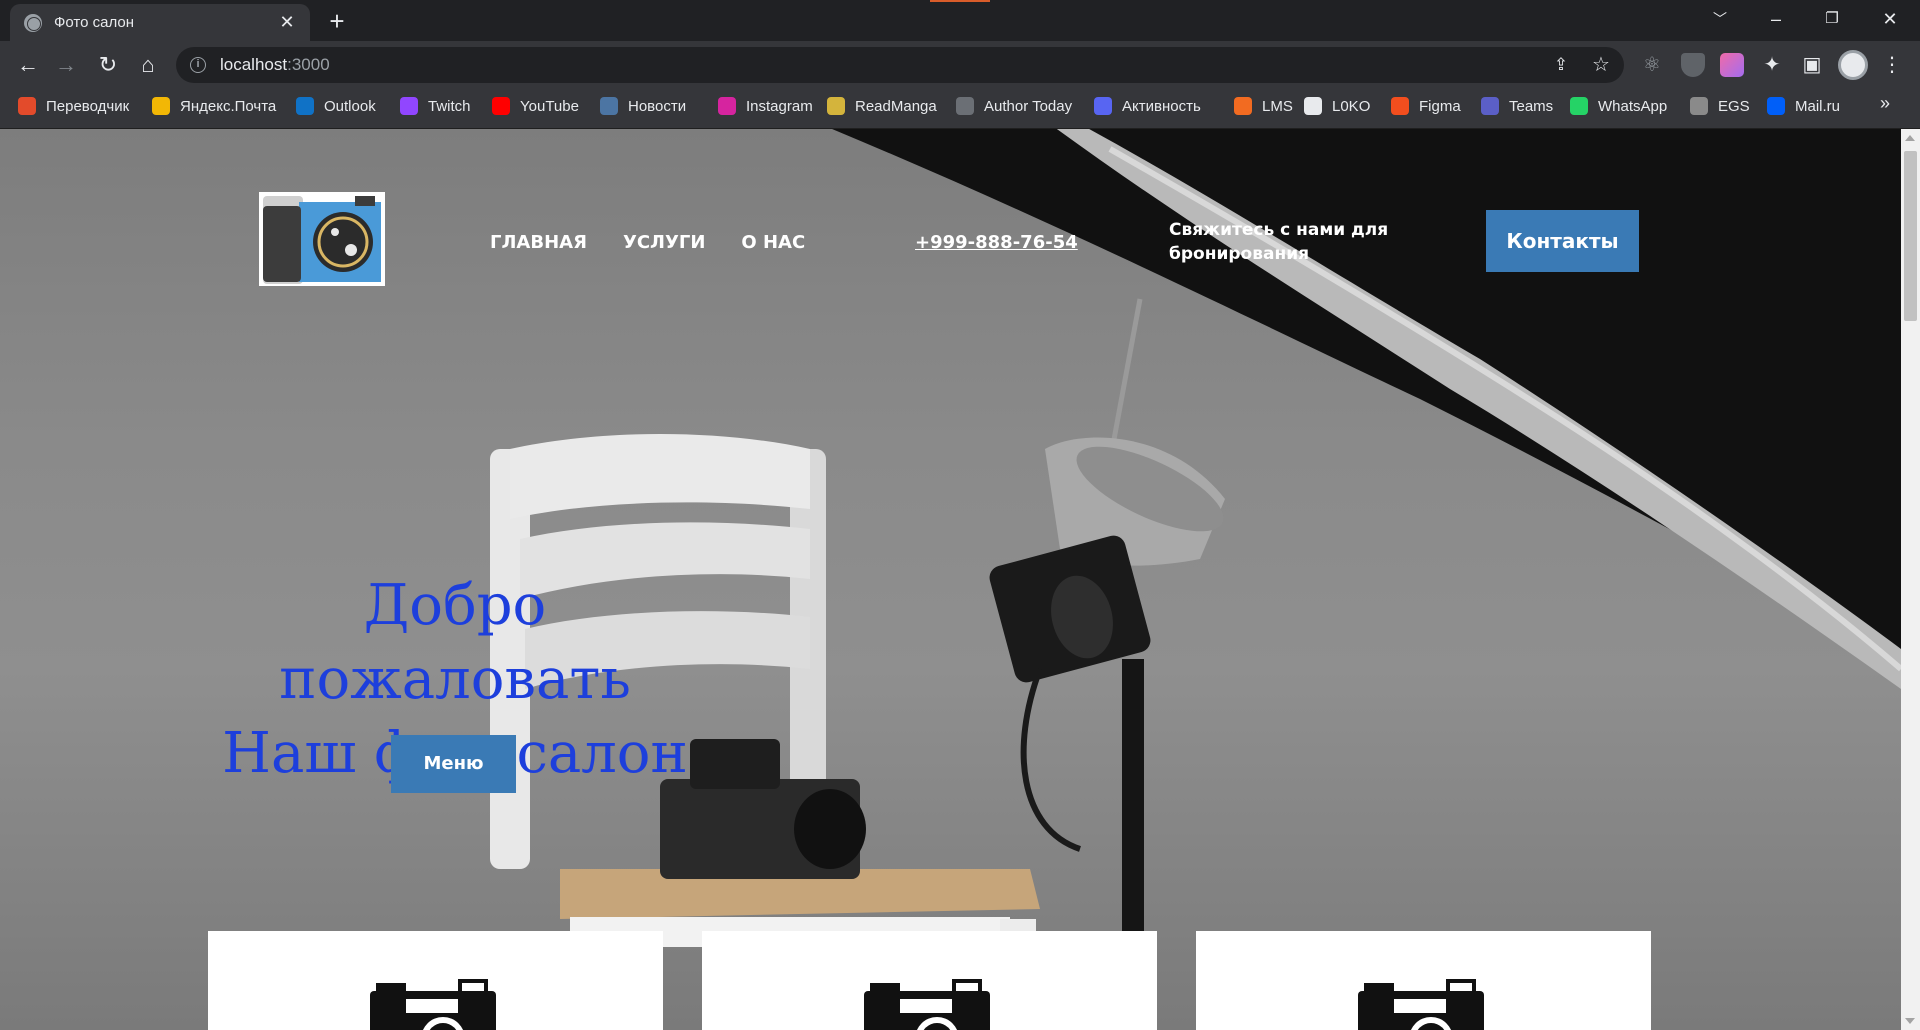 The image size is (1920, 1030). I want to click on bookmark-discord: Активность, so click(1147, 106).